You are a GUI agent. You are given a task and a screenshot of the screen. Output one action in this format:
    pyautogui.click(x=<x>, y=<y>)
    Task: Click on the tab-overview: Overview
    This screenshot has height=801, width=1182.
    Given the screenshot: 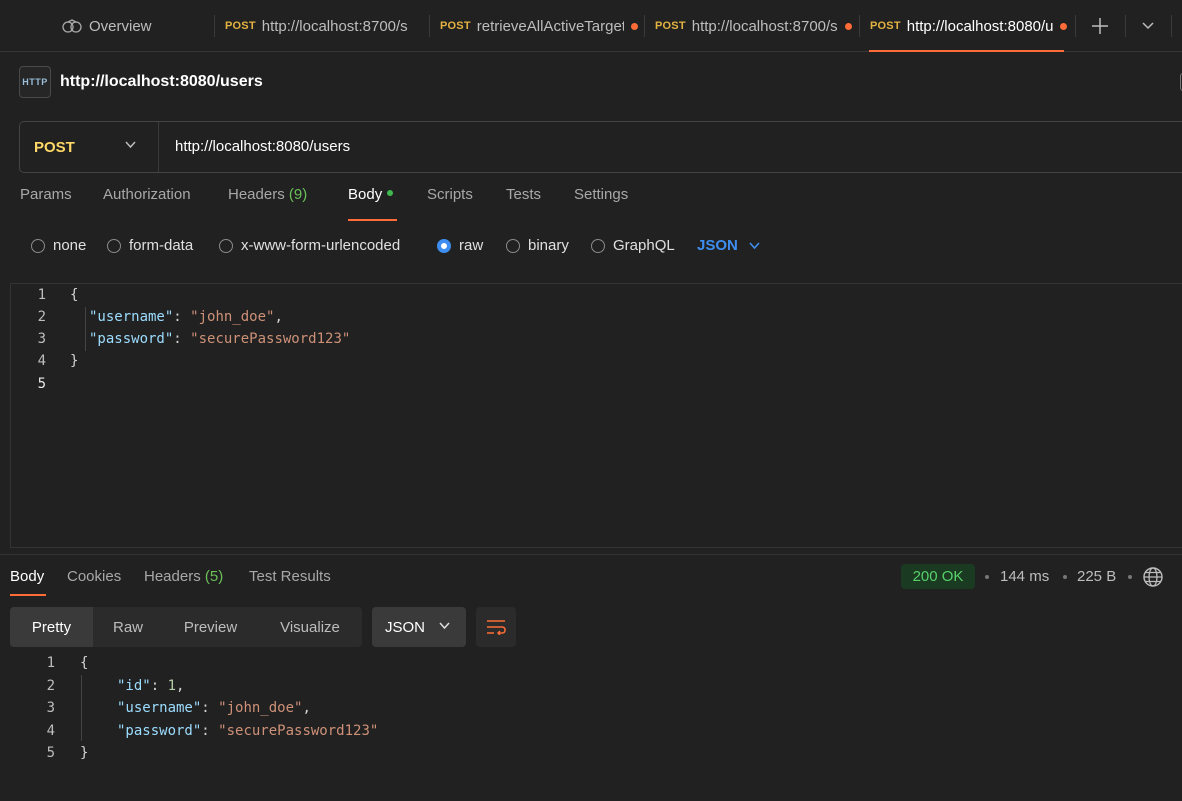 What is the action you would take?
    pyautogui.click(x=137, y=26)
    